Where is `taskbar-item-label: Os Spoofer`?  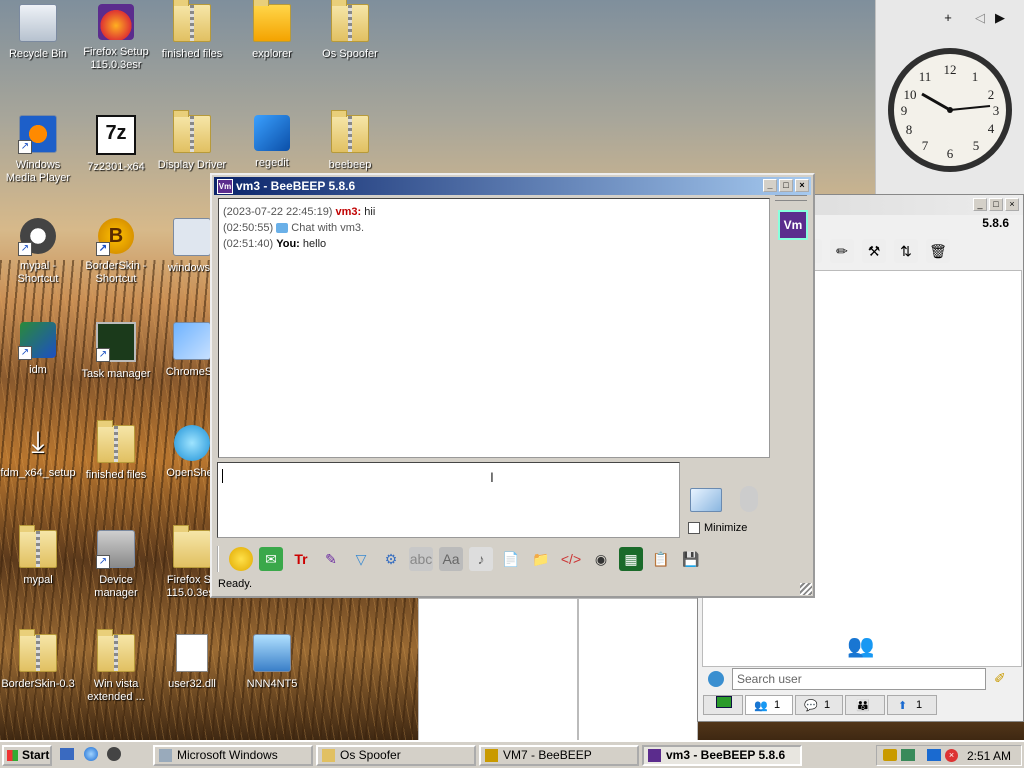
taskbar-item-label: Os Spoofer is located at coordinates (370, 755).